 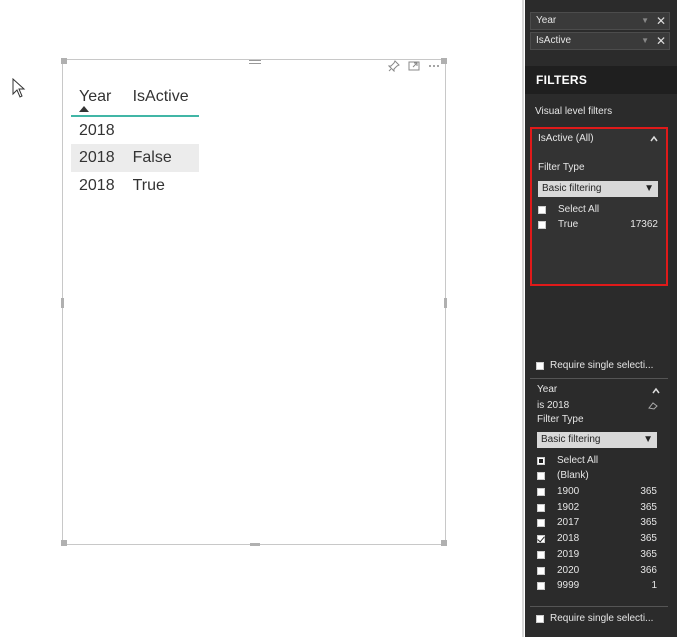 I want to click on column-header-isactive: IsActive, so click(x=161, y=99).